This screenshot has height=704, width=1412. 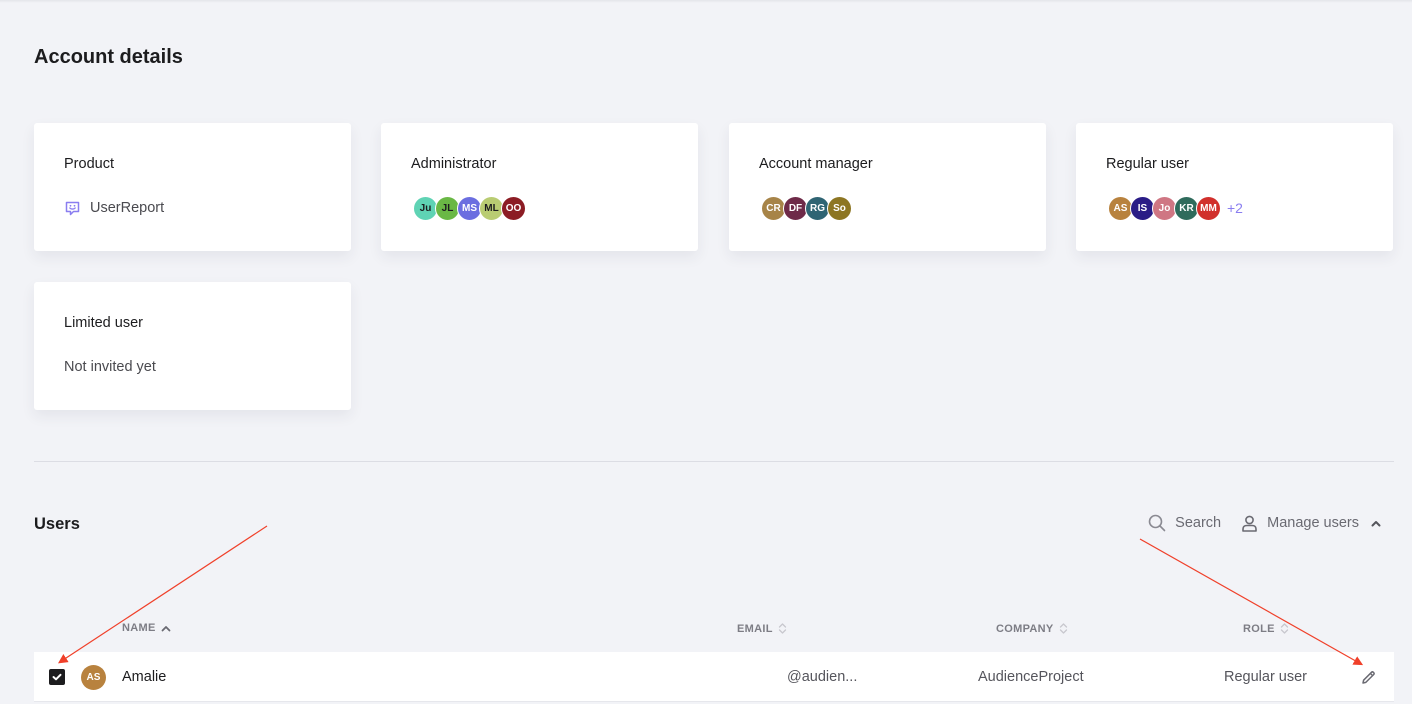 I want to click on users-actions: Search Manage users, so click(x=1269, y=523).